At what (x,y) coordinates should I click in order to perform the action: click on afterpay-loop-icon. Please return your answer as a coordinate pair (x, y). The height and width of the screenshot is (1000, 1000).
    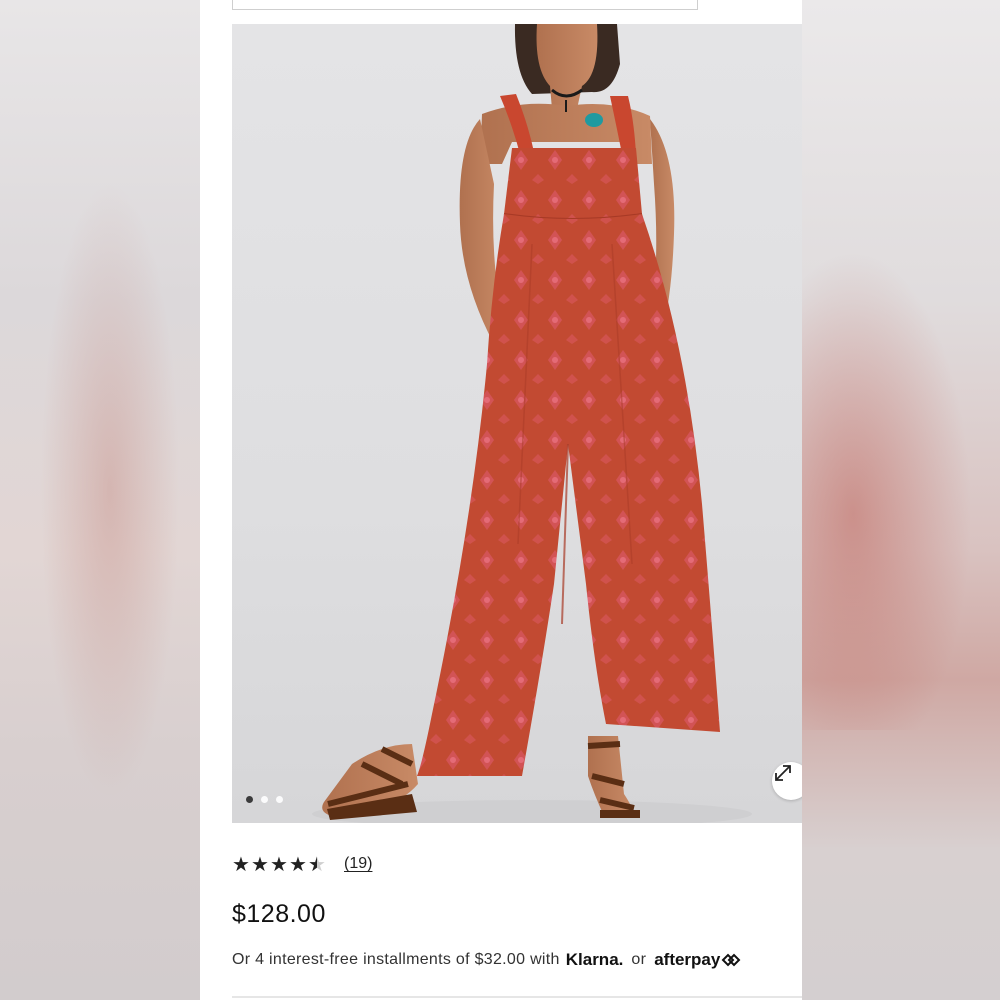
    Looking at the image, I should click on (731, 960).